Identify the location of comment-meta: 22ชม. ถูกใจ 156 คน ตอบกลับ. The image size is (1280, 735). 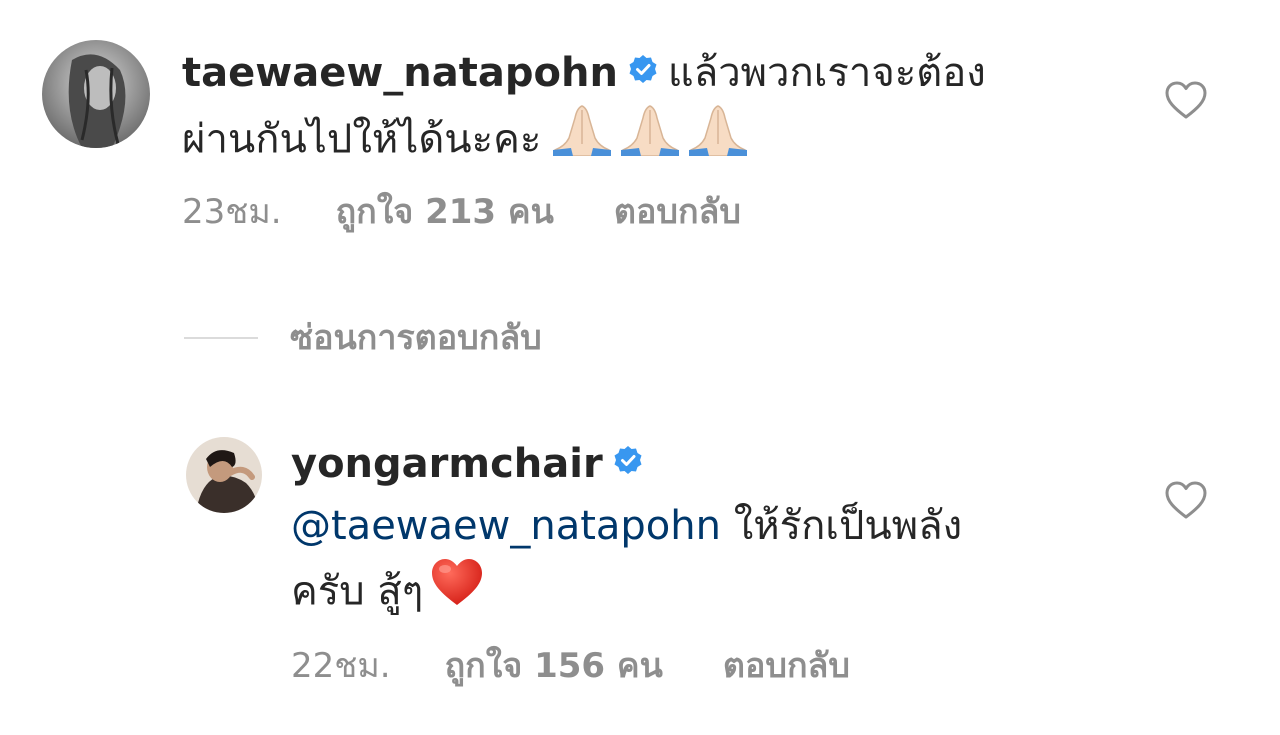
(570, 666).